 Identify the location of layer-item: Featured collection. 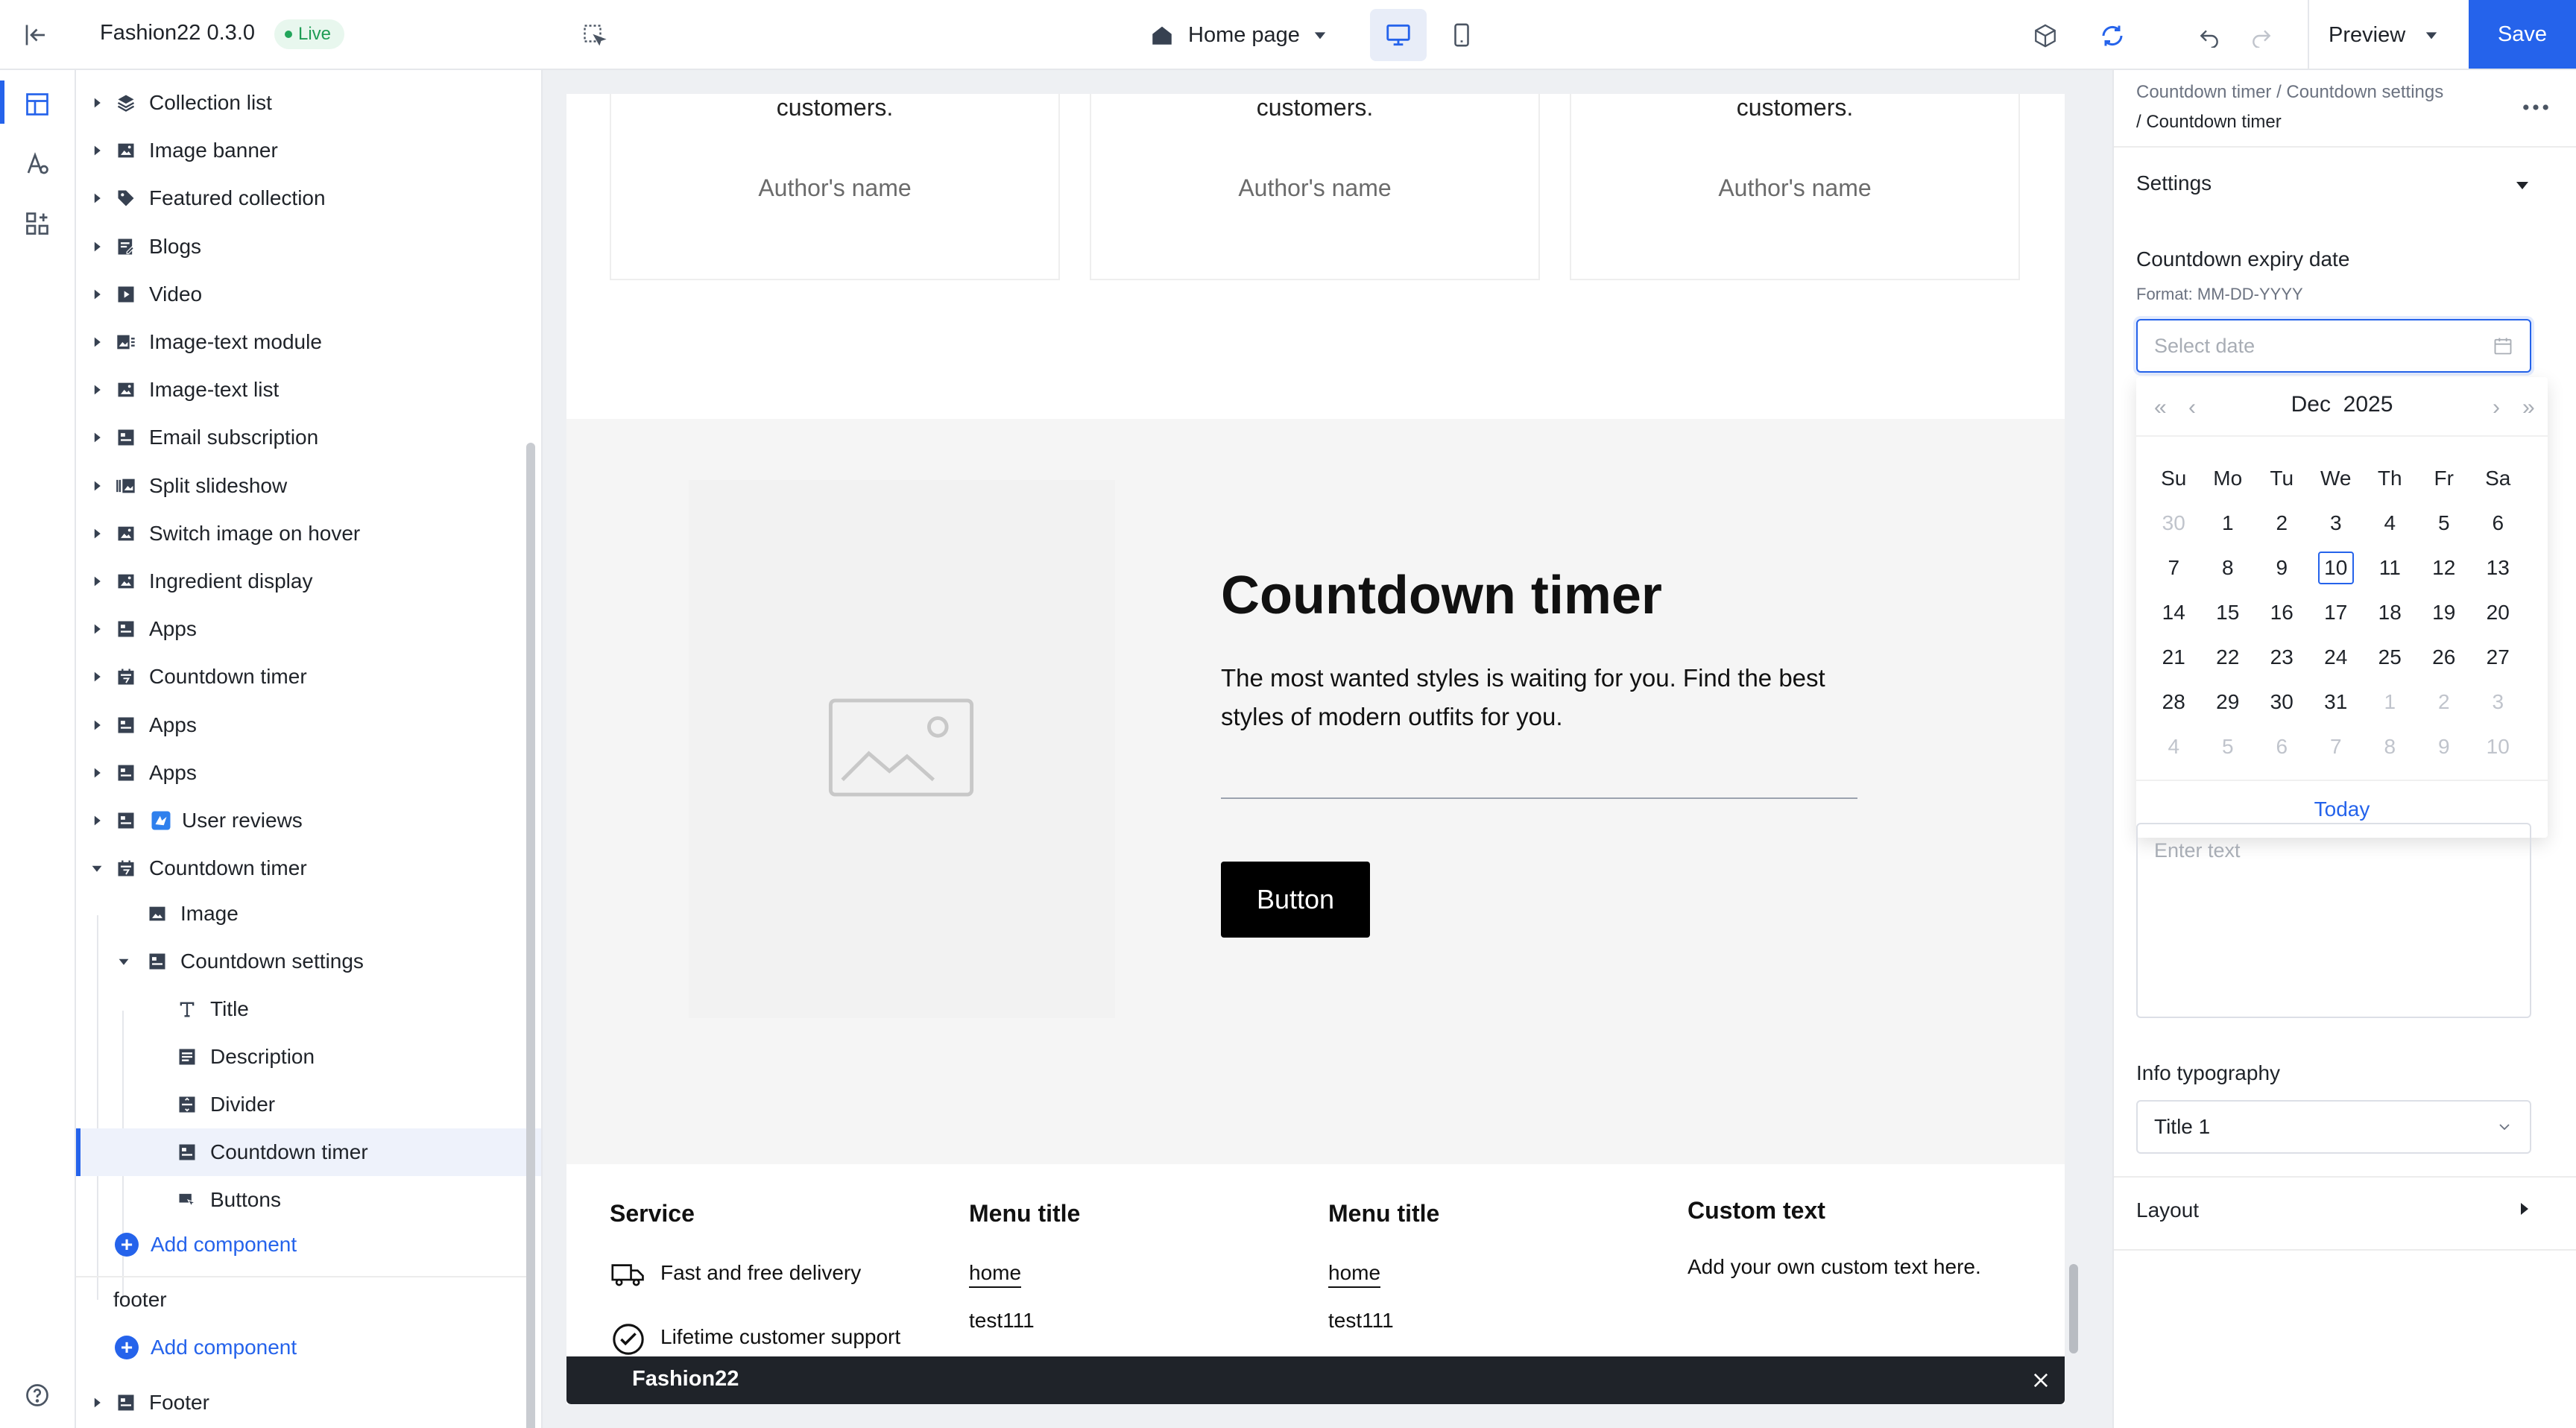
(309, 198).